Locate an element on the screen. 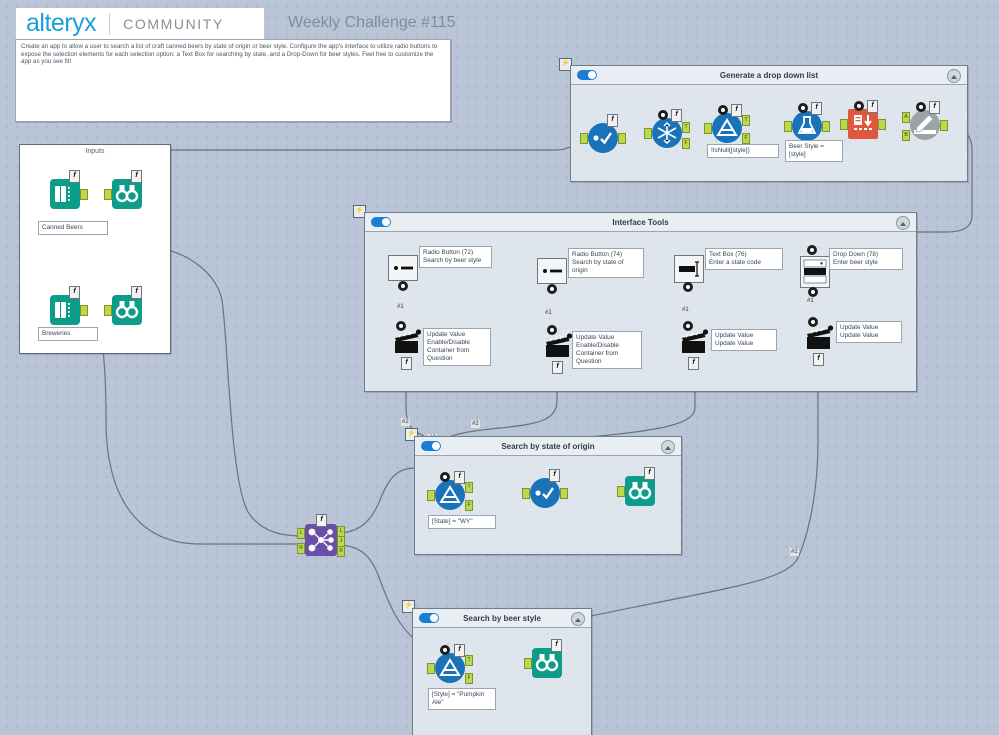  container-interface-toggle is located at coordinates (381, 222).